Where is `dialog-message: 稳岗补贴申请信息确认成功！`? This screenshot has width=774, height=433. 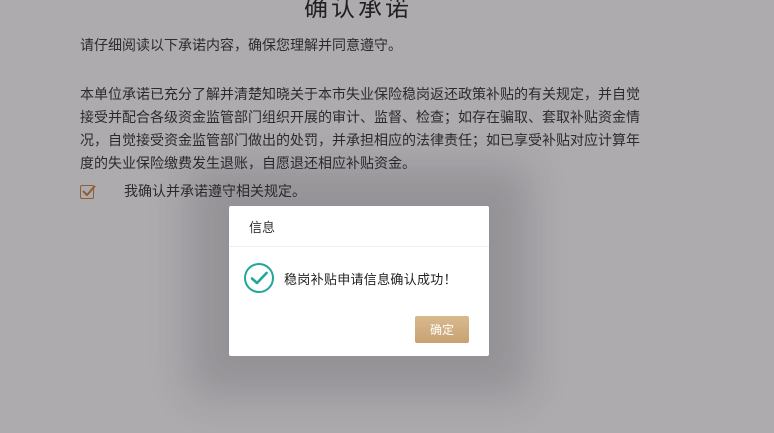
dialog-message: 稳岗补贴申请信息确认成功！ is located at coordinates (370, 280).